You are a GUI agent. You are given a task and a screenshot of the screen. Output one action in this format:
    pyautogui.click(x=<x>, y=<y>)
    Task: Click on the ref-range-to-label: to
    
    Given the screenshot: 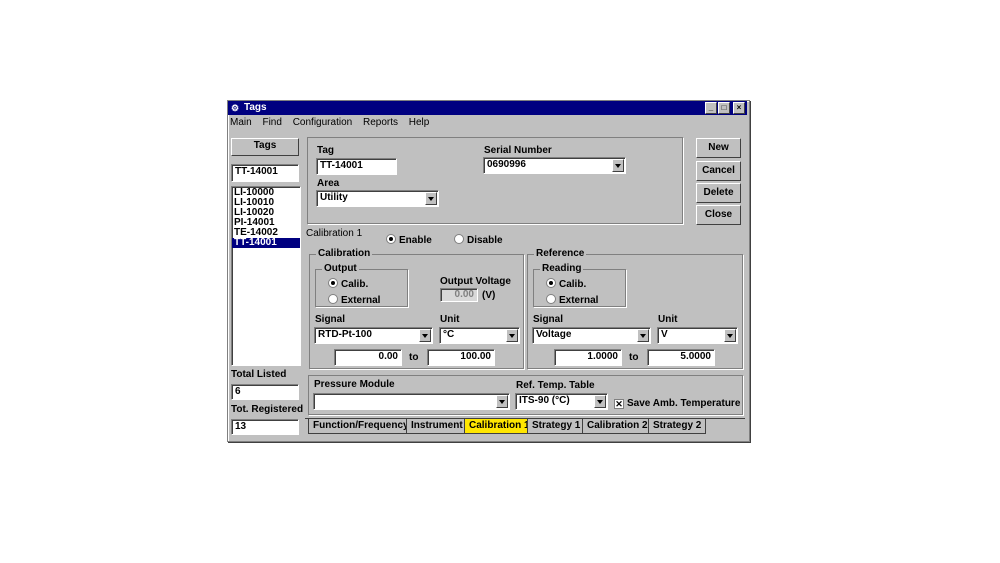 What is the action you would take?
    pyautogui.click(x=634, y=357)
    